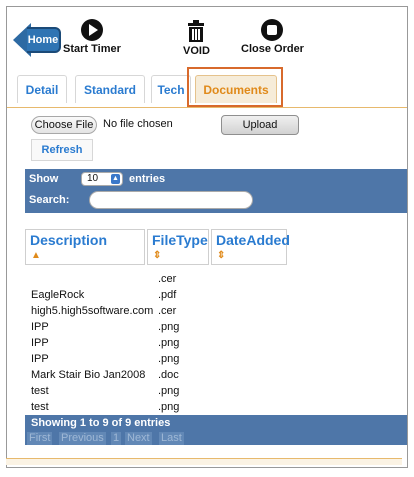 This screenshot has width=414, height=477. What do you see at coordinates (138, 124) in the screenshot?
I see `no-file-text: No file chosen` at bounding box center [138, 124].